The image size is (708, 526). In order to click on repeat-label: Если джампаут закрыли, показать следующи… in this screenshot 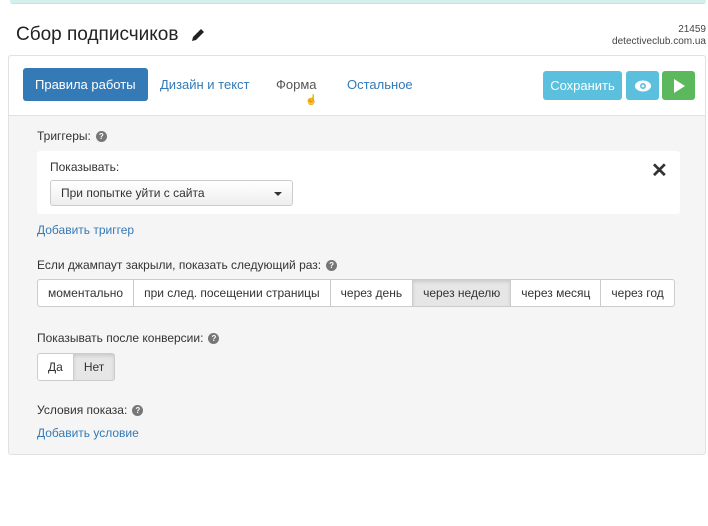, I will do `click(187, 265)`.